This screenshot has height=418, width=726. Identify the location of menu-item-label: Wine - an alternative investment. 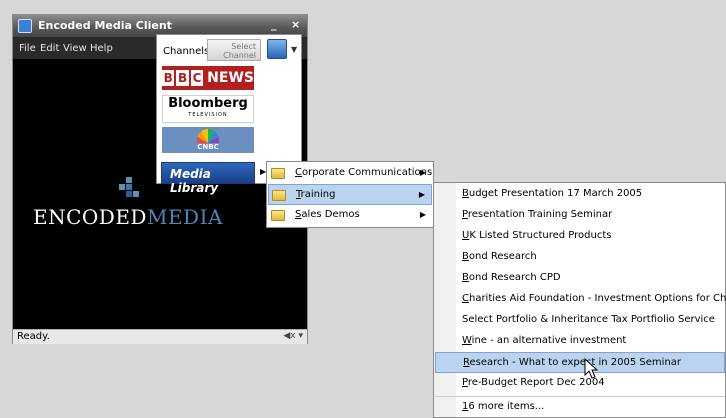
(544, 340).